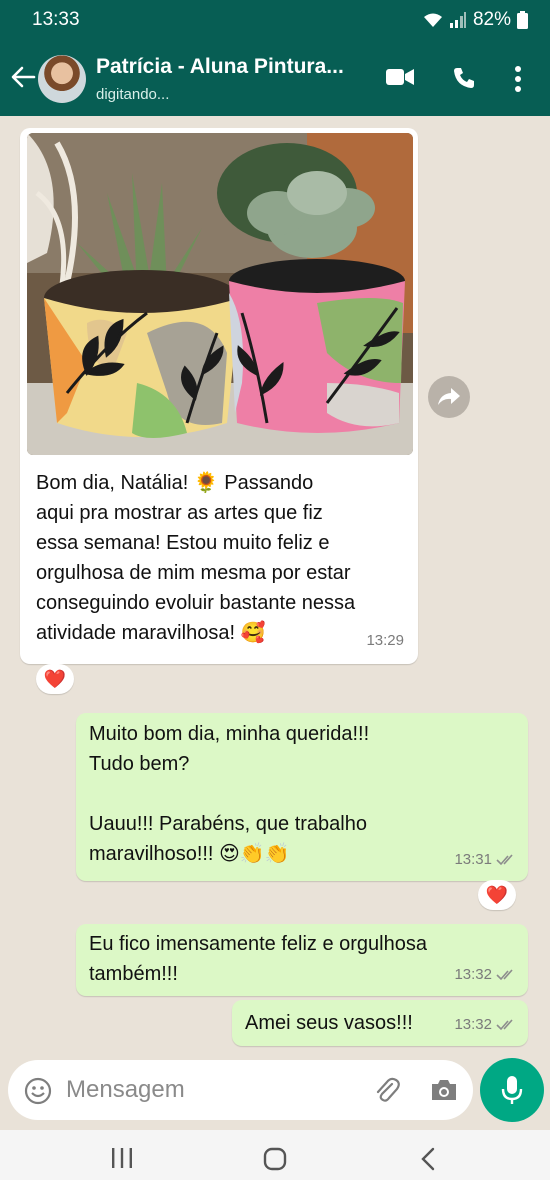  What do you see at coordinates (206, 1090) in the screenshot?
I see `message-input` at bounding box center [206, 1090].